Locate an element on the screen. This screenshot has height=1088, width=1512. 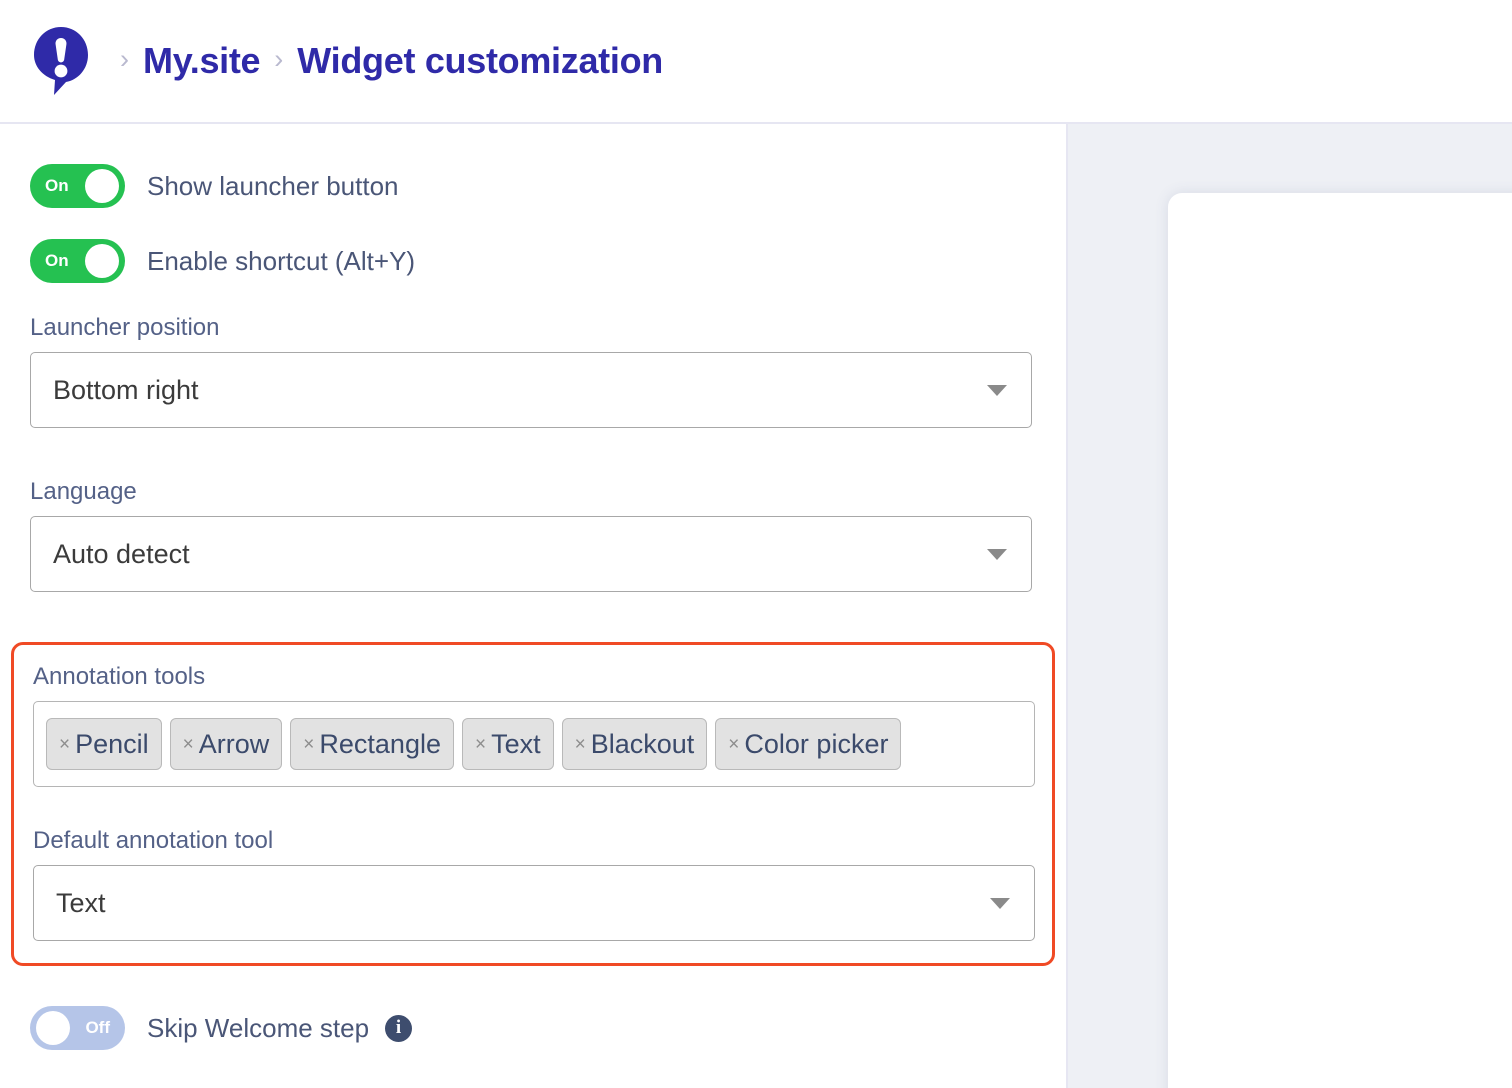
chip-label: Pencil is located at coordinates (112, 743).